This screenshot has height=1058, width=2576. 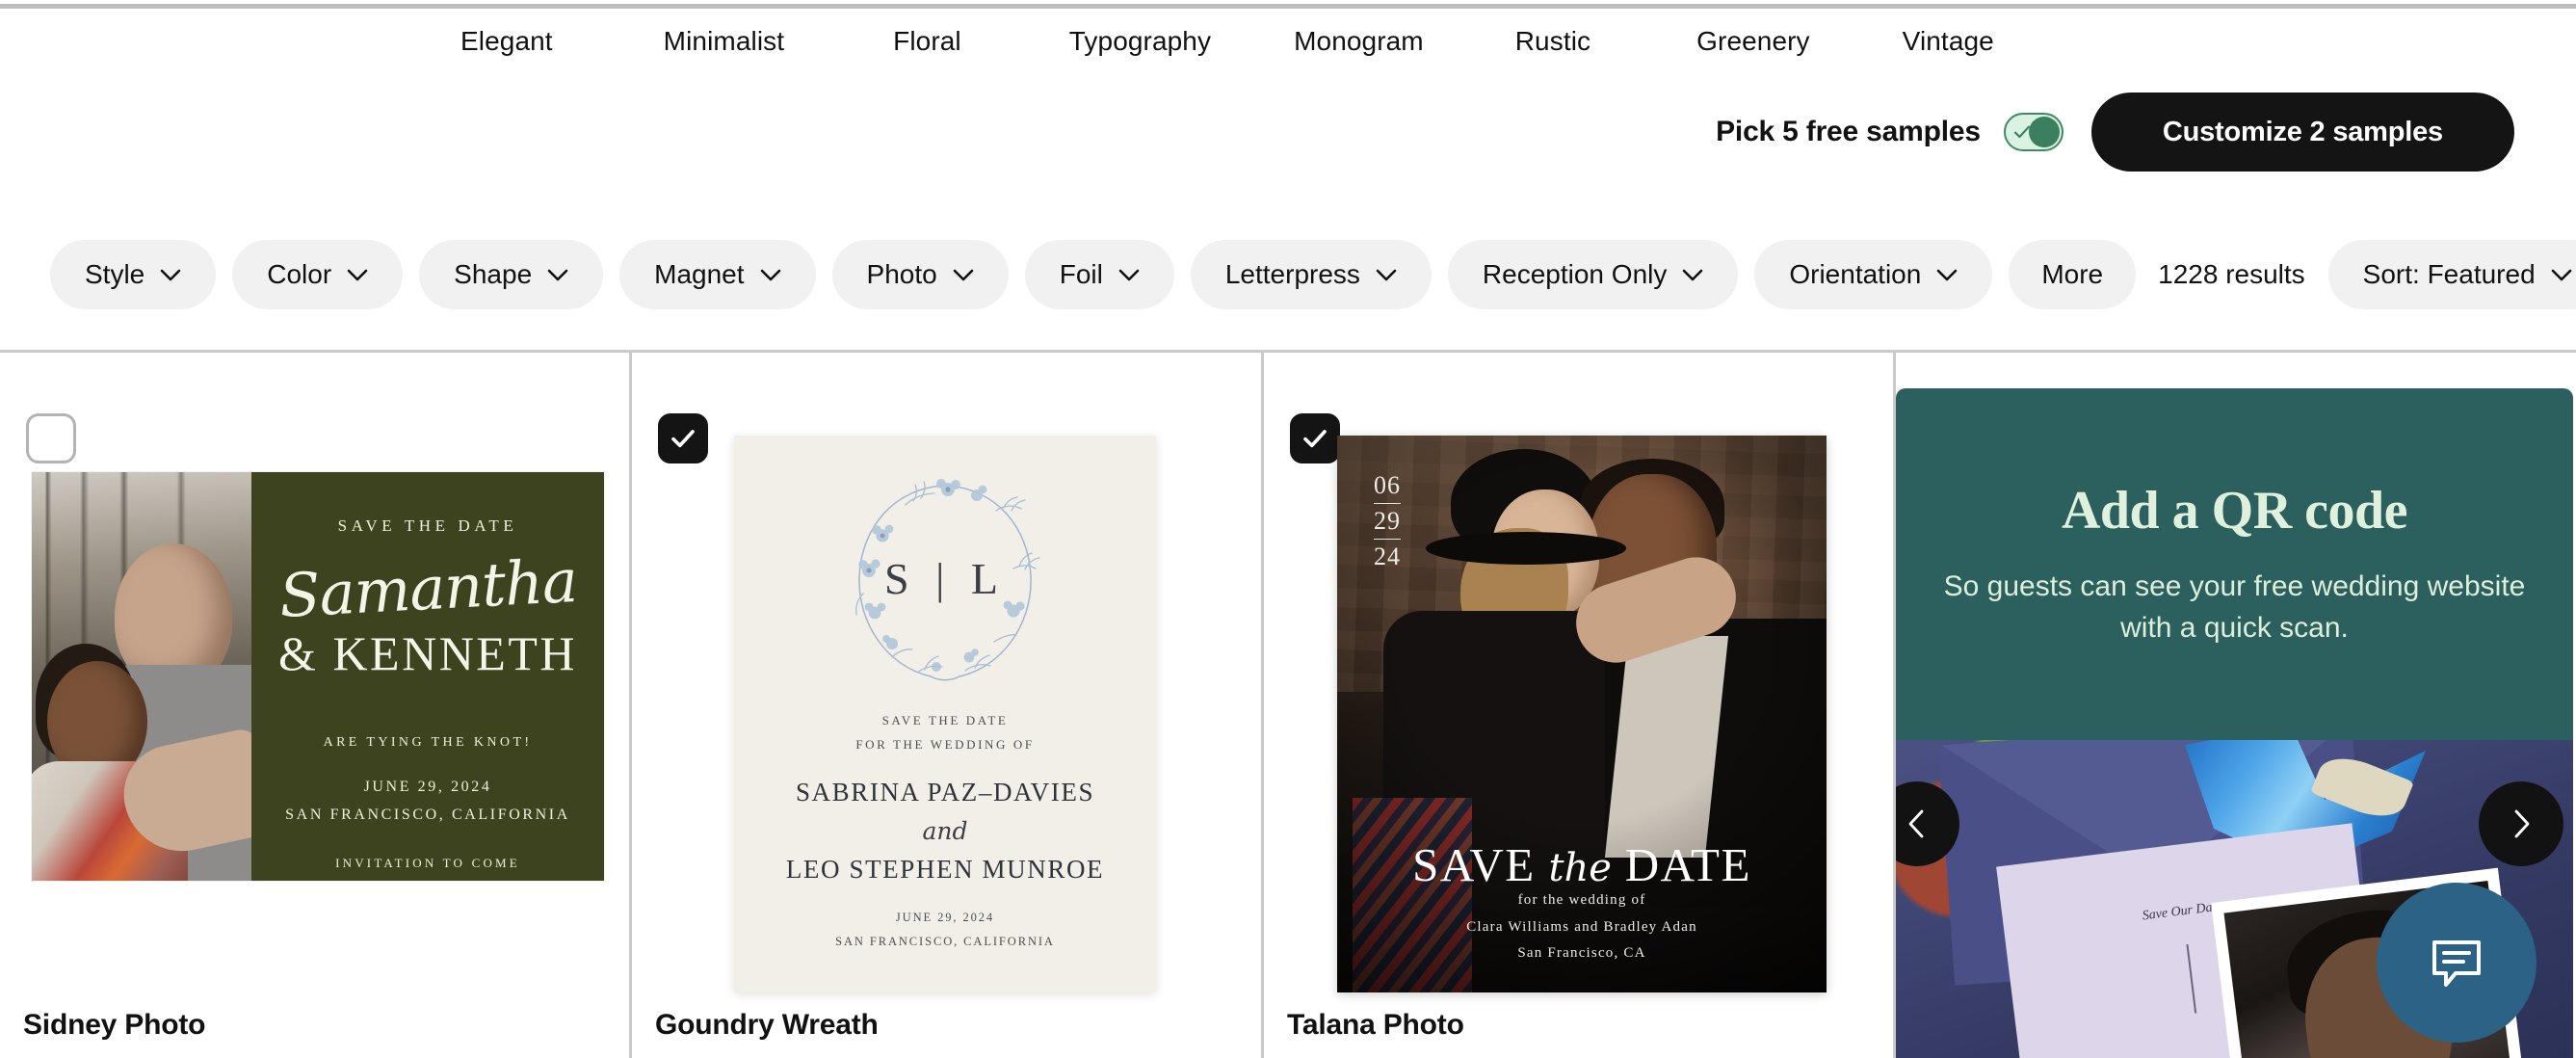 I want to click on card-location: San Francisco, CA, so click(x=1581, y=953).